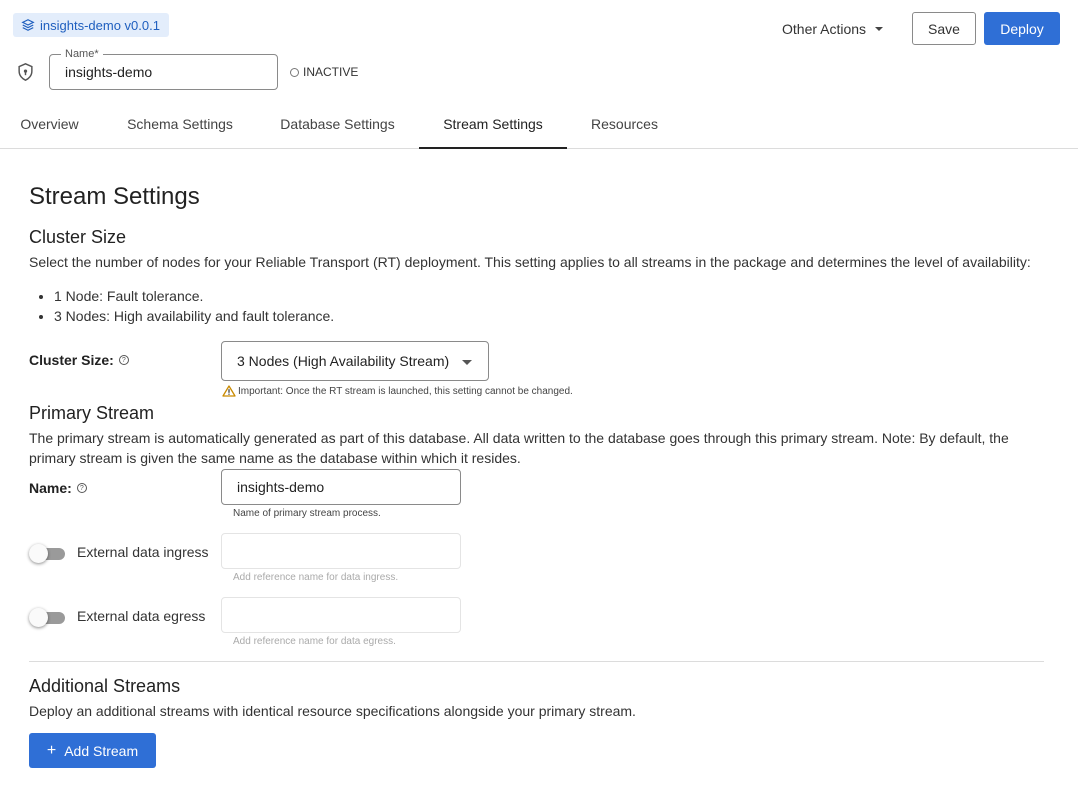 This screenshot has width=1078, height=791. What do you see at coordinates (114, 196) in the screenshot?
I see `page-title: Stream Settings` at bounding box center [114, 196].